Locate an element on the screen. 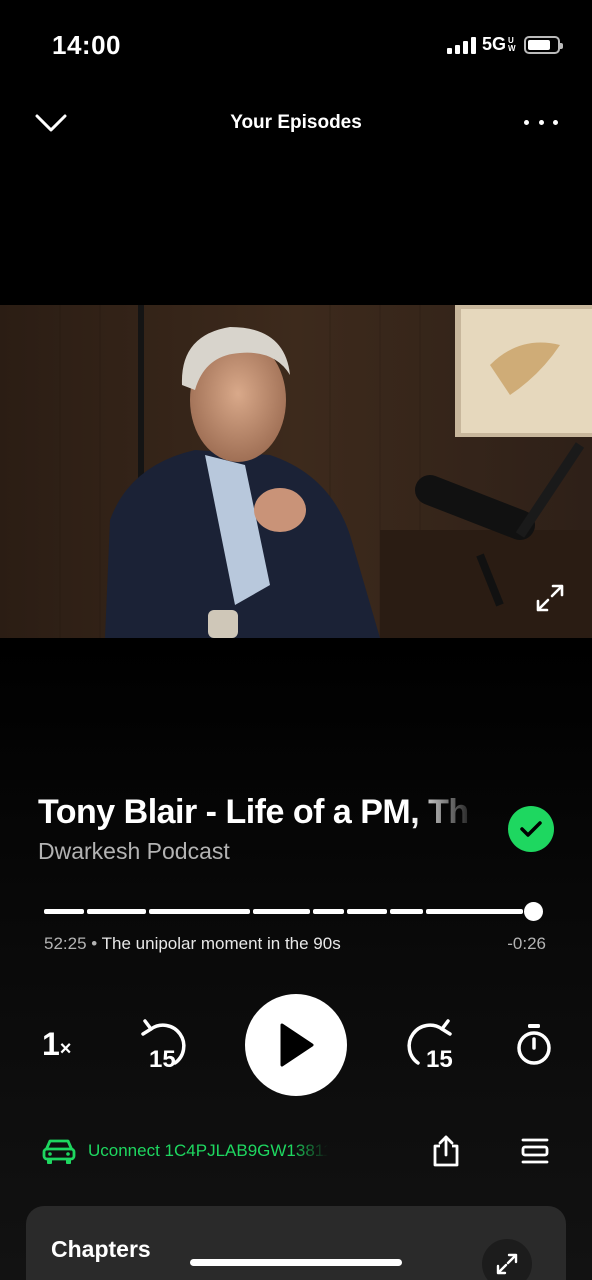  elapsed-time-row: 52:25 • The unipolar moment in the 90s is located at coordinates (192, 944).